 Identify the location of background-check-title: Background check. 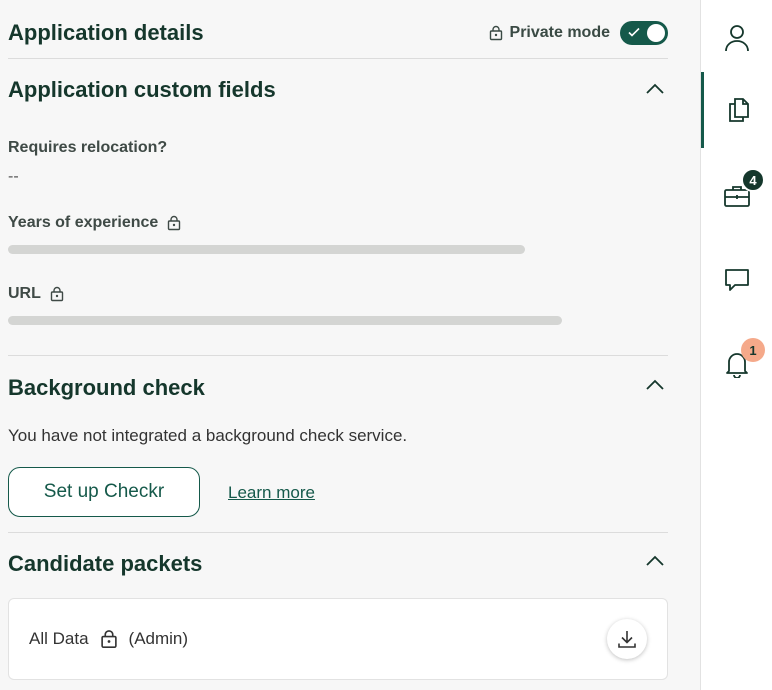
(106, 387).